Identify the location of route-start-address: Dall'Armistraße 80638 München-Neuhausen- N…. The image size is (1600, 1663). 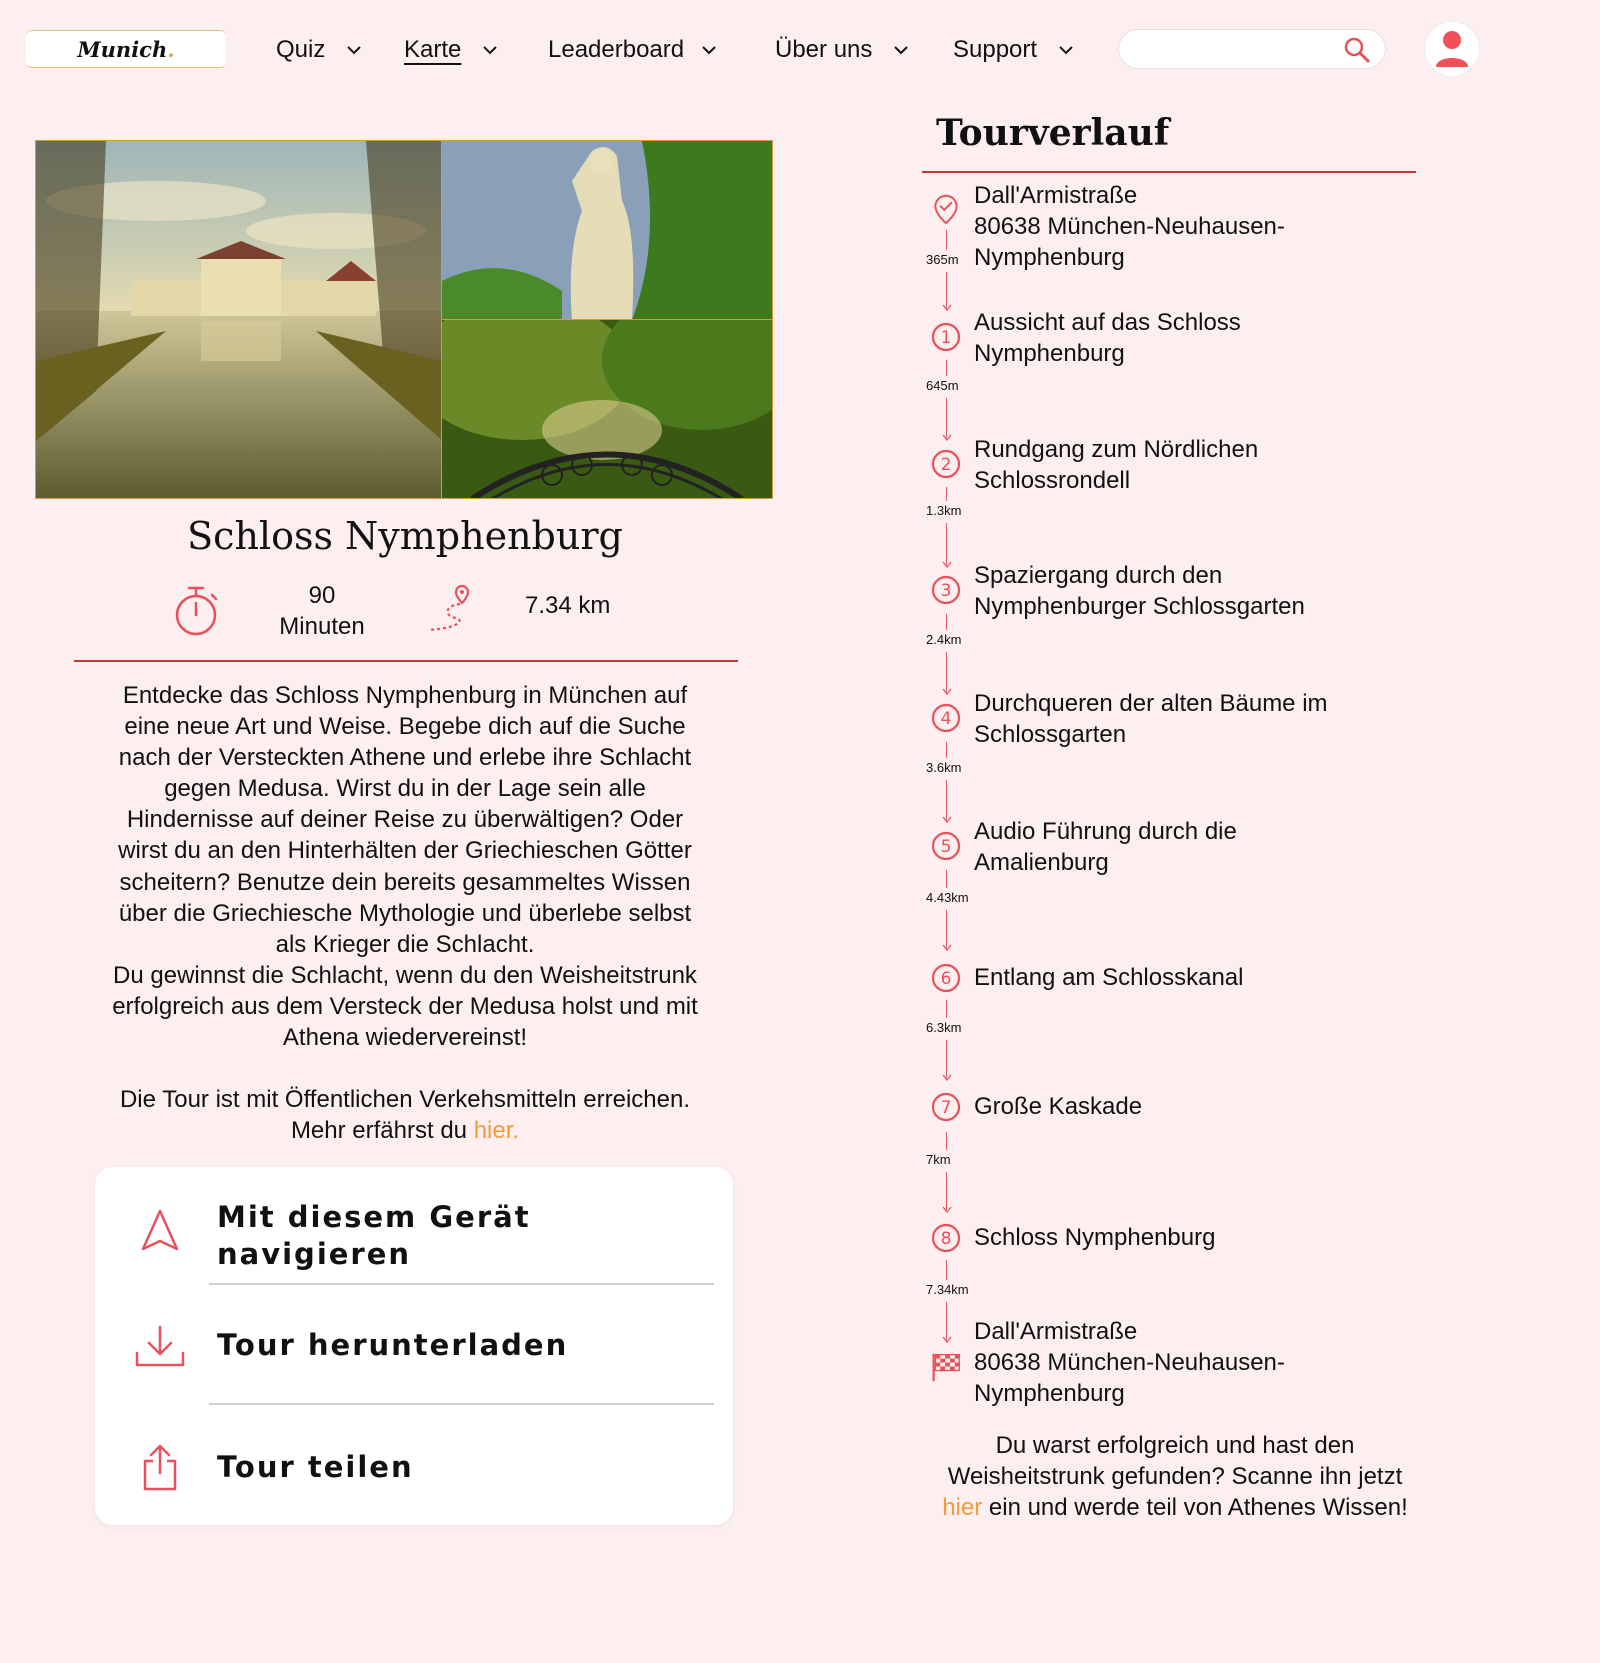
(1184, 226).